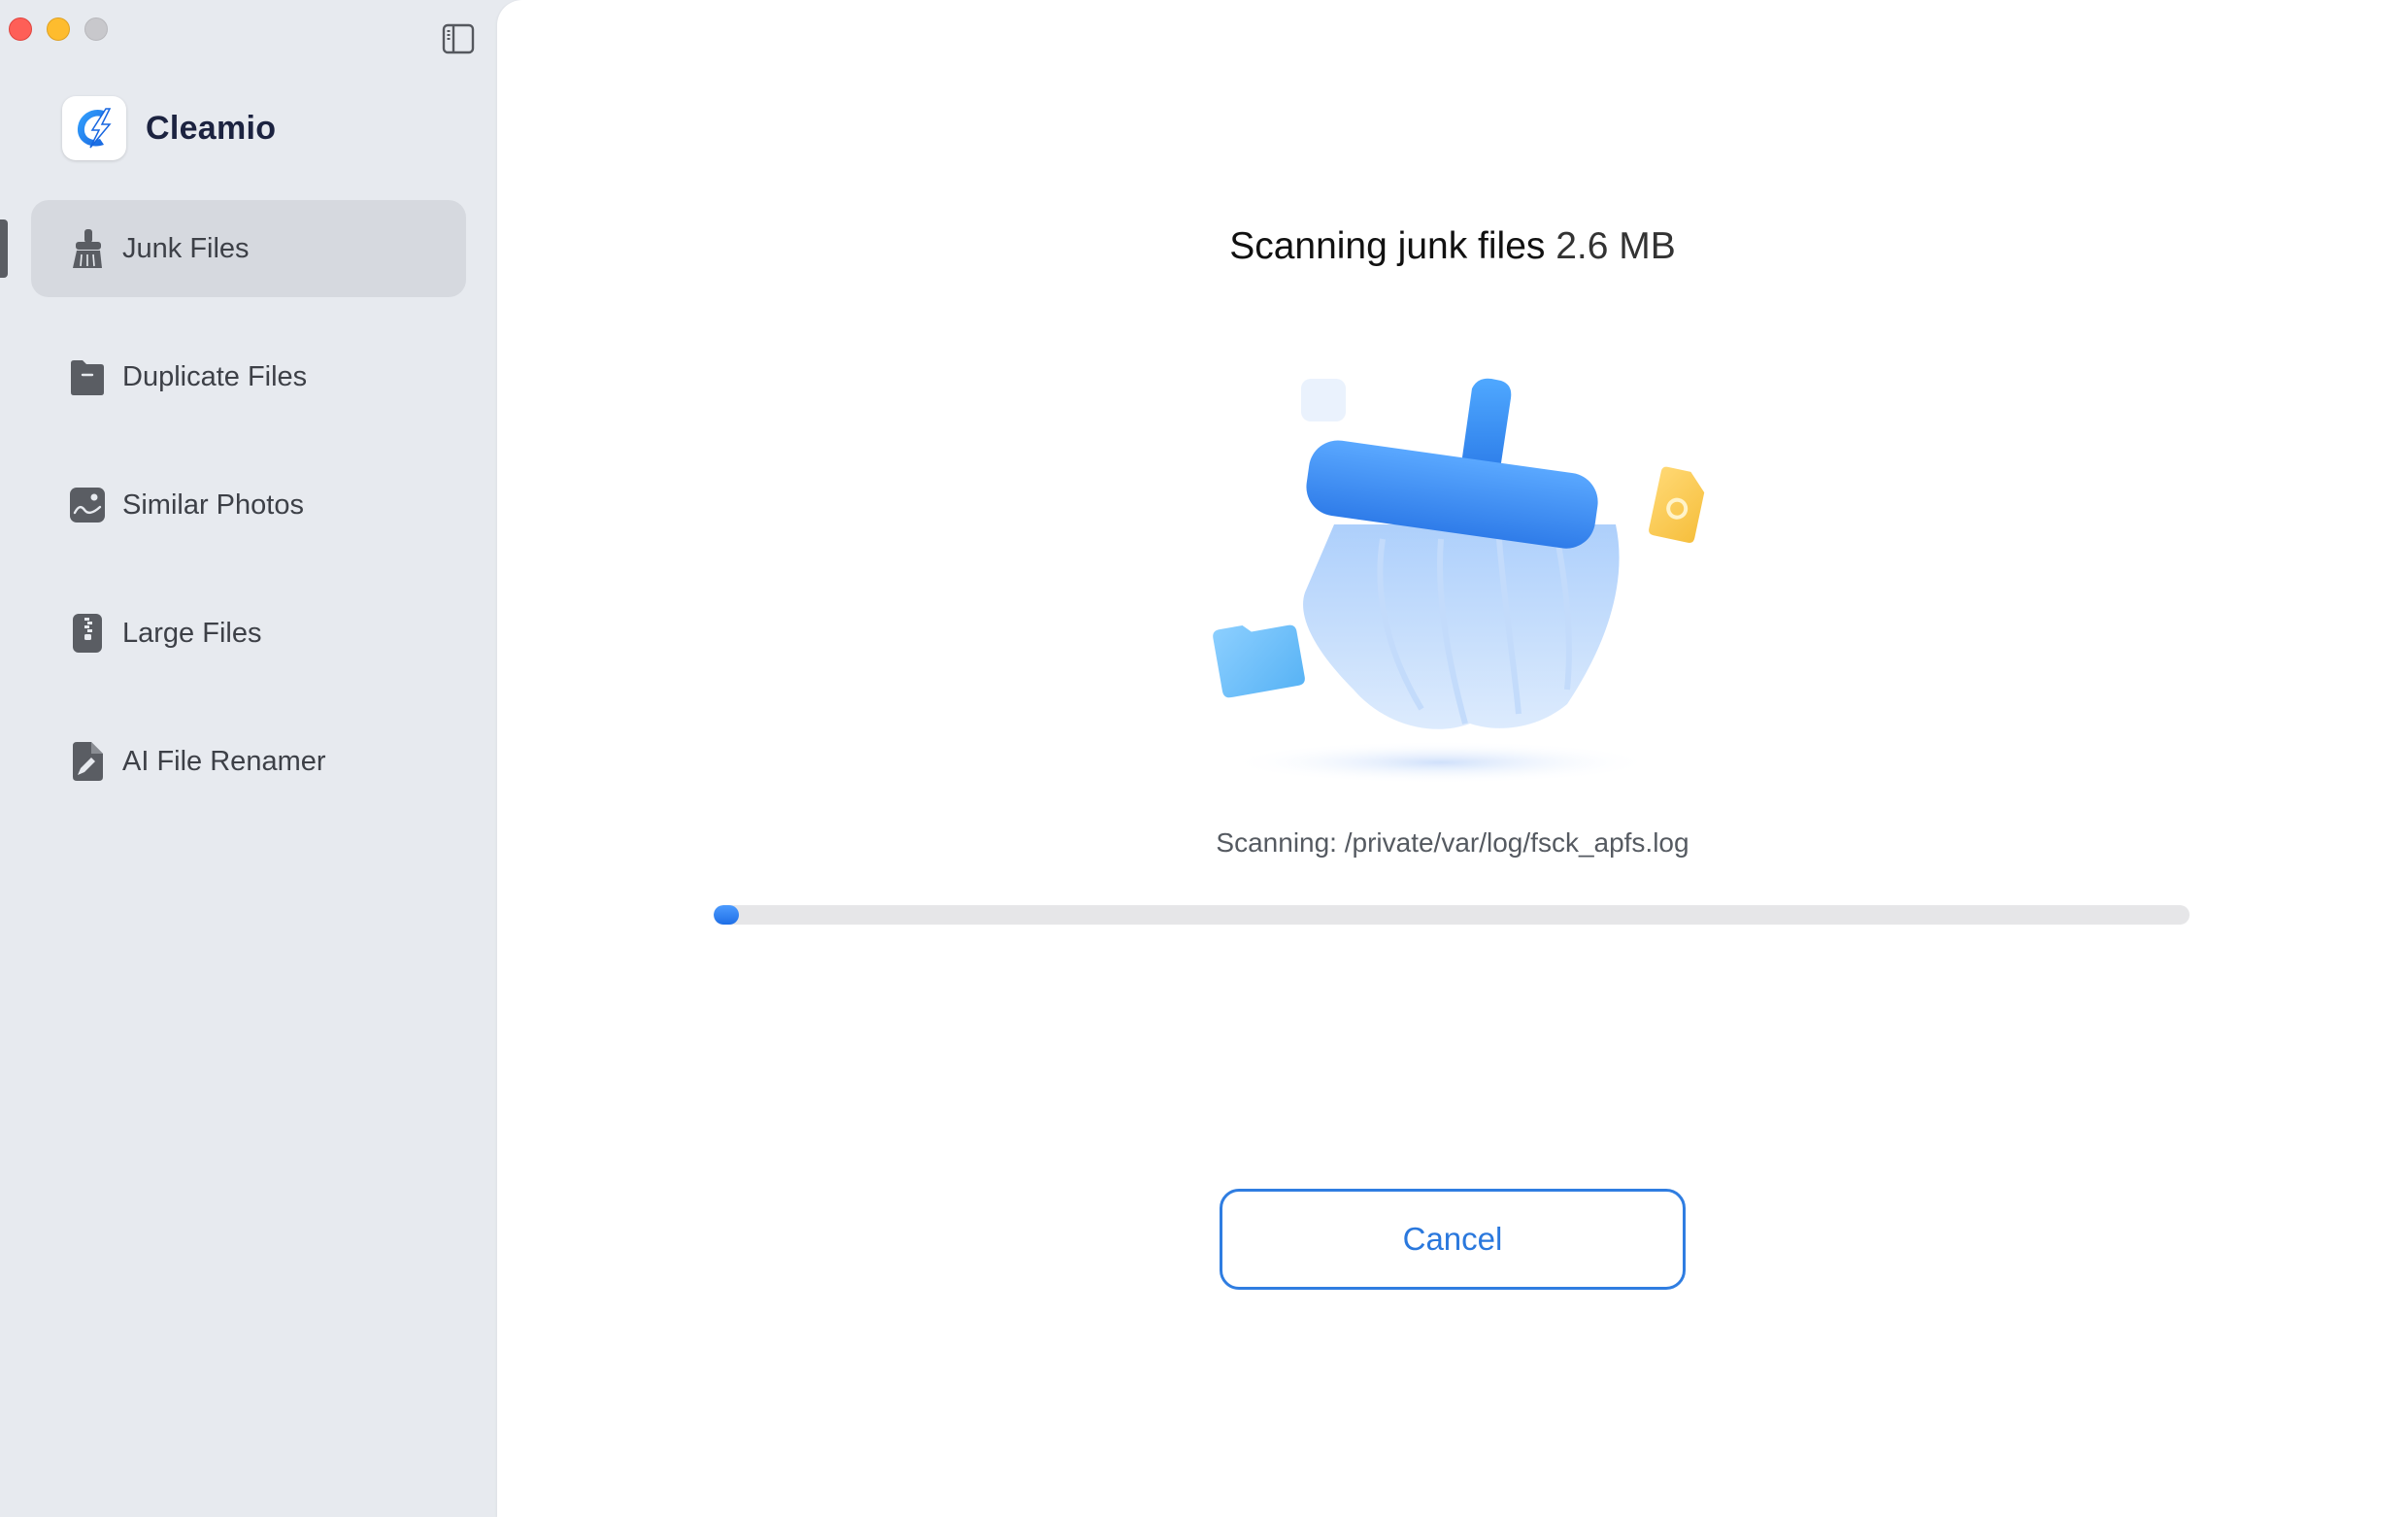 This screenshot has width=2408, height=1517. I want to click on broom-sweeping-illustration, so click(1441, 573).